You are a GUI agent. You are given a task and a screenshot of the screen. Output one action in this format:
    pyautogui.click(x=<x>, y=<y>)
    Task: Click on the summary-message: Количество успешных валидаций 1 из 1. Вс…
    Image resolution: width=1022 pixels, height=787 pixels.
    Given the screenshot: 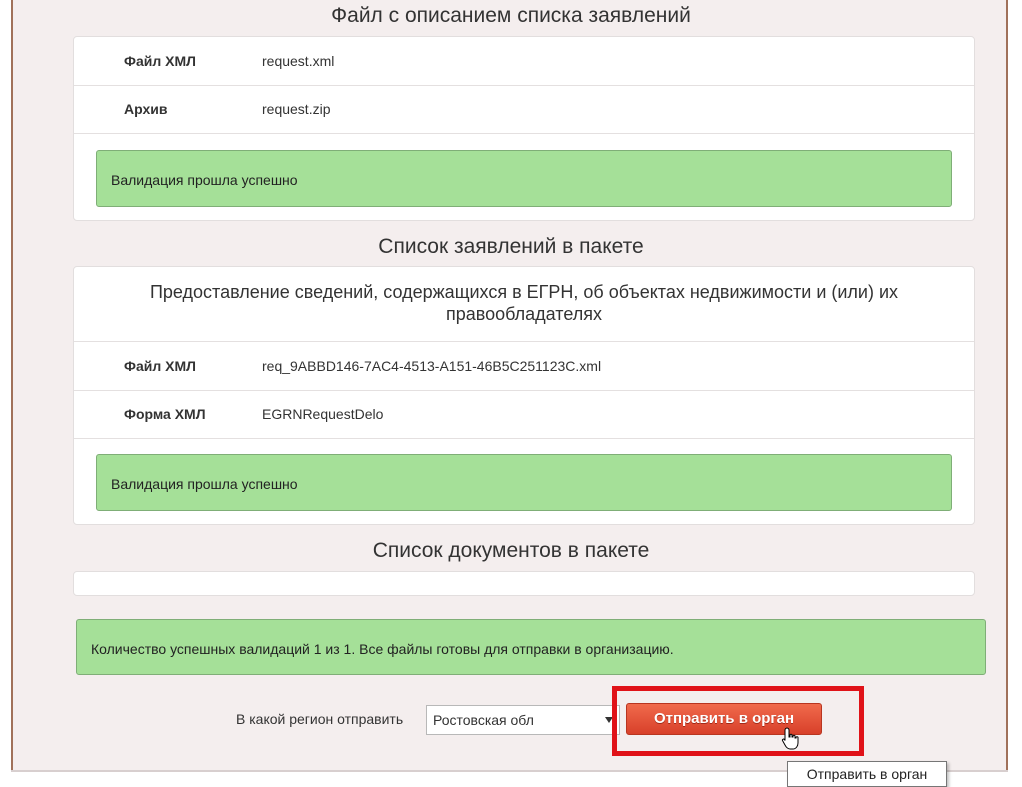 What is the action you would take?
    pyautogui.click(x=382, y=649)
    